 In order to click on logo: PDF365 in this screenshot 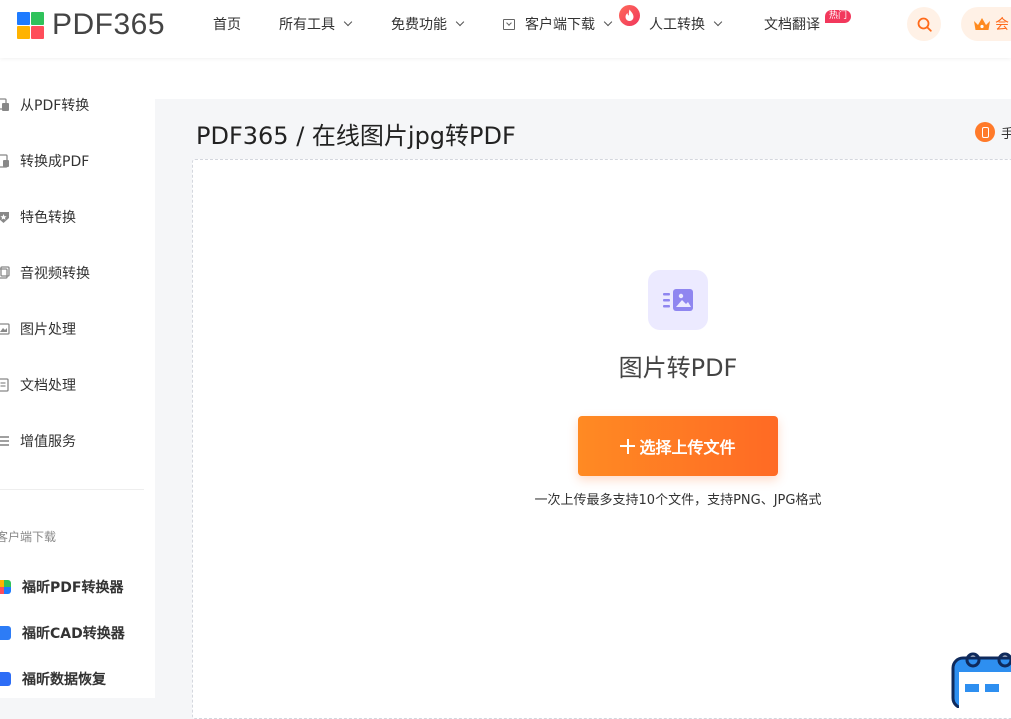, I will do `click(91, 24)`.